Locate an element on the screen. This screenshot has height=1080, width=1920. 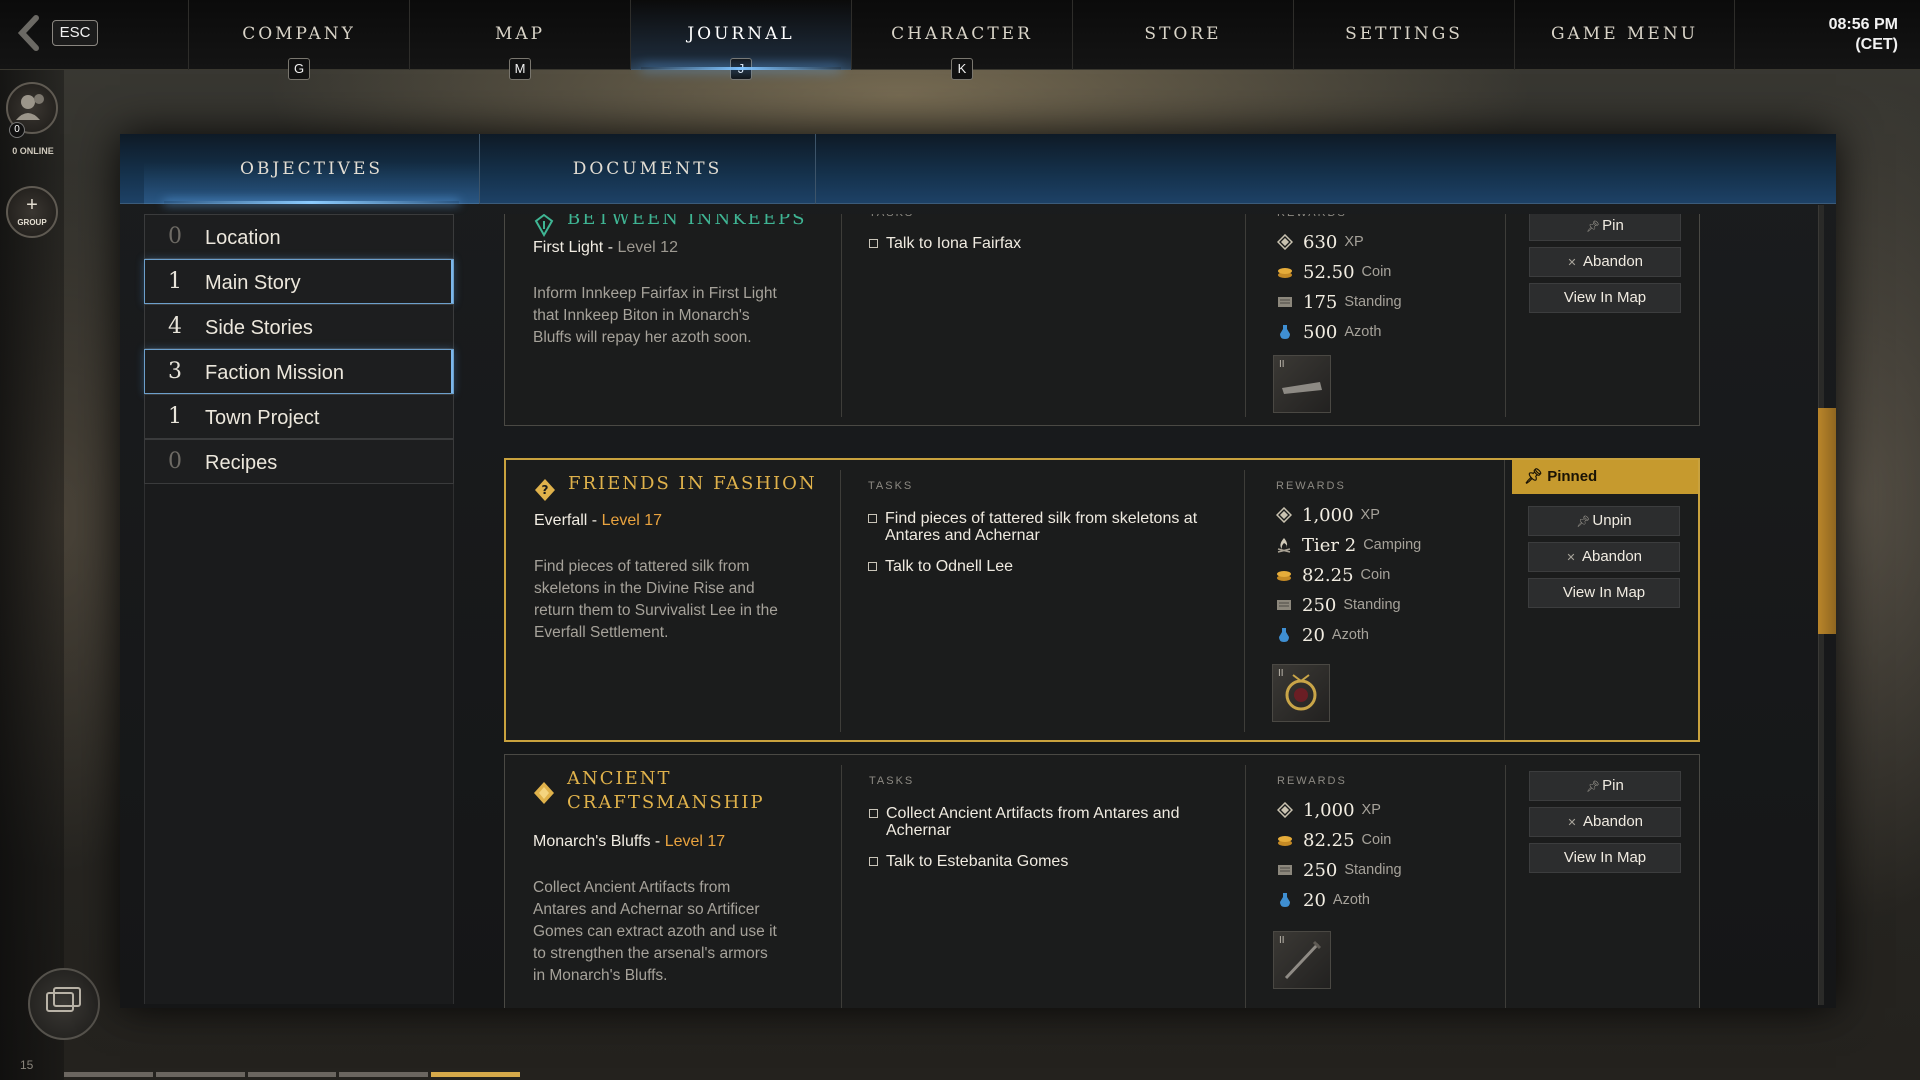
category-count: 4 is located at coordinates (175, 326).